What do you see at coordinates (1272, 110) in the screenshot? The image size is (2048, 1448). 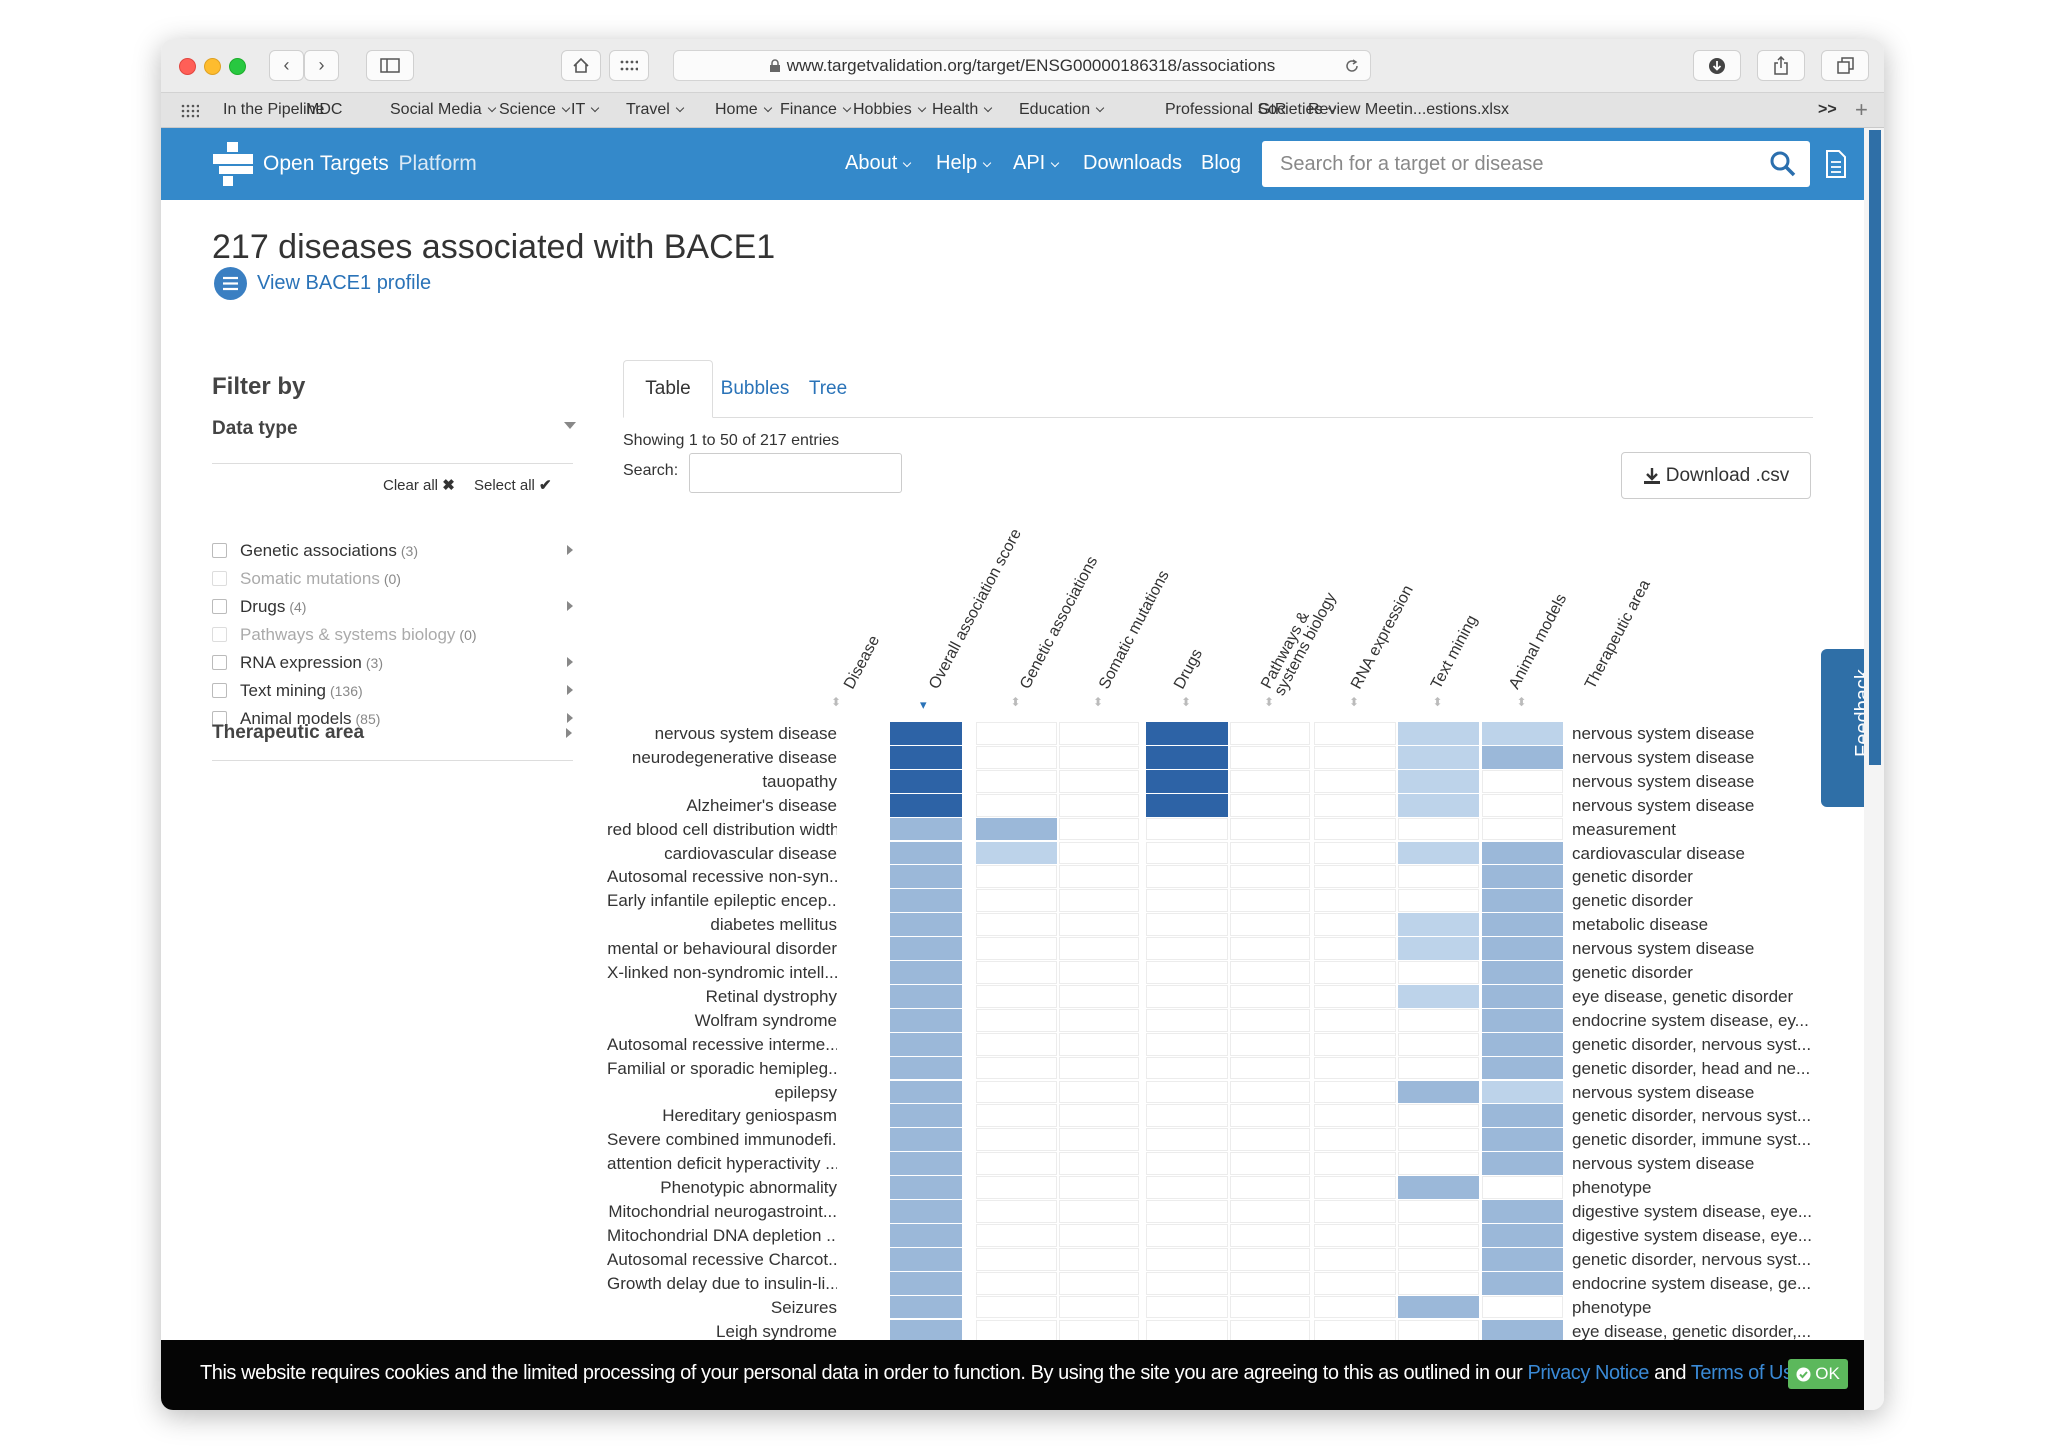 I see `bookmark-gtr: GtR` at bounding box center [1272, 110].